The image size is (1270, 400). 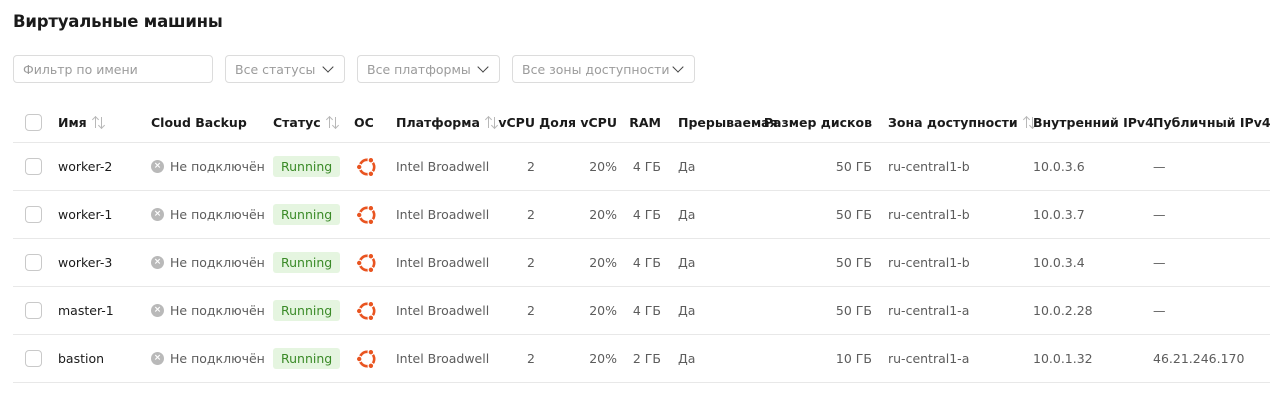 I want to click on vm-name-link: worker-2, so click(x=85, y=166).